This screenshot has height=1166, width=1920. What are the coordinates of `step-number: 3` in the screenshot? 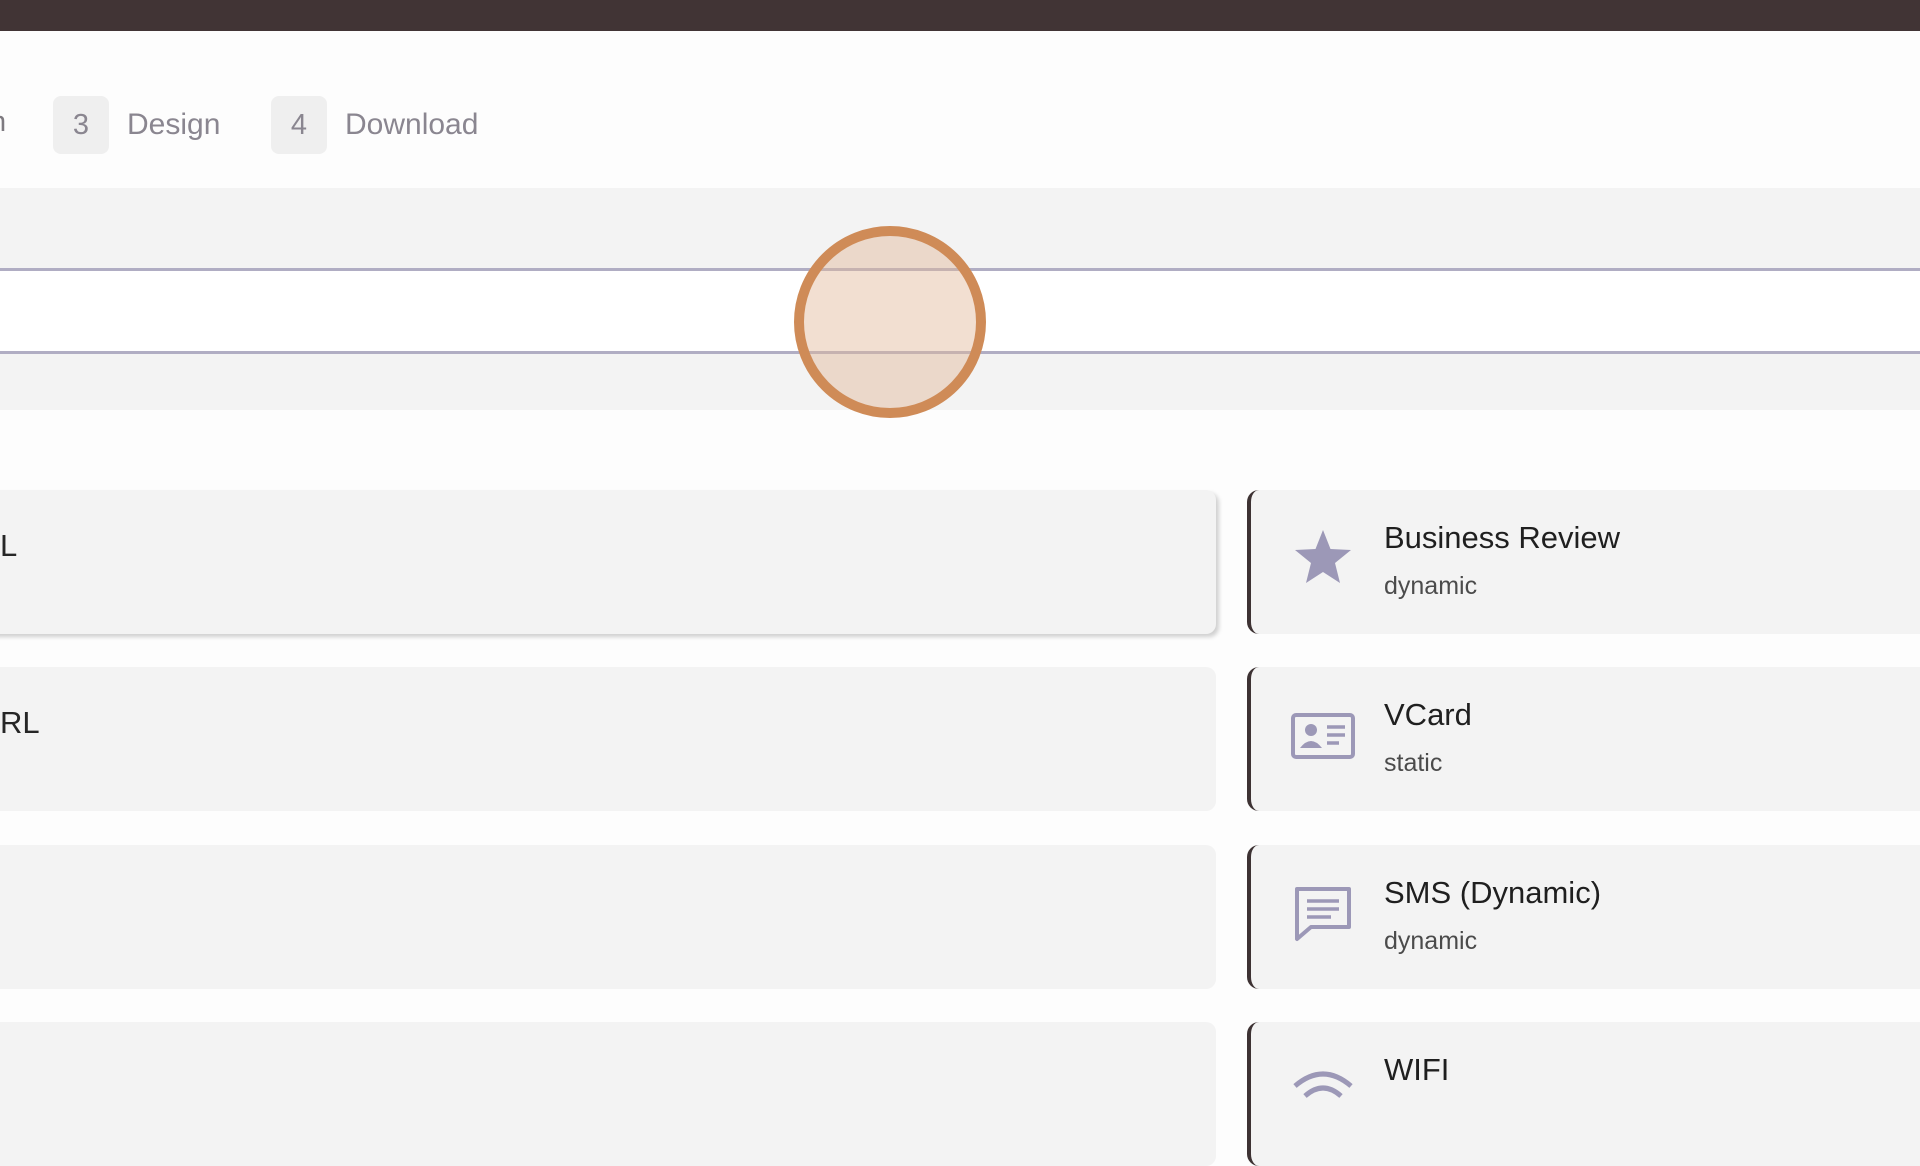 It's located at (81, 125).